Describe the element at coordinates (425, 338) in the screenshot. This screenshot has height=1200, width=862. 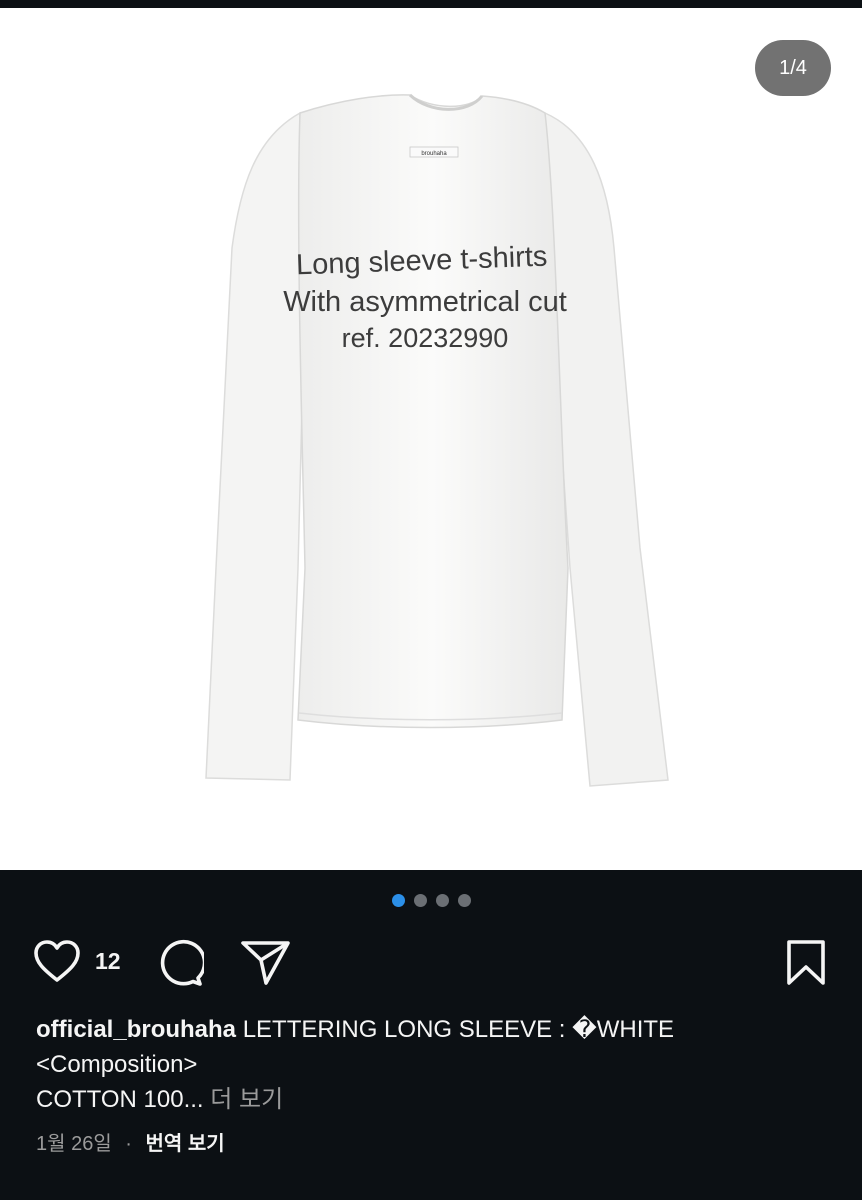
I see `print-line-3: ref. 20232990` at that location.